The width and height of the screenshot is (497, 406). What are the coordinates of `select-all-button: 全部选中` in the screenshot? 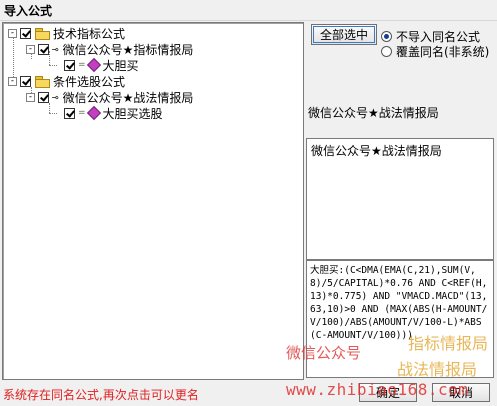 It's located at (344, 34).